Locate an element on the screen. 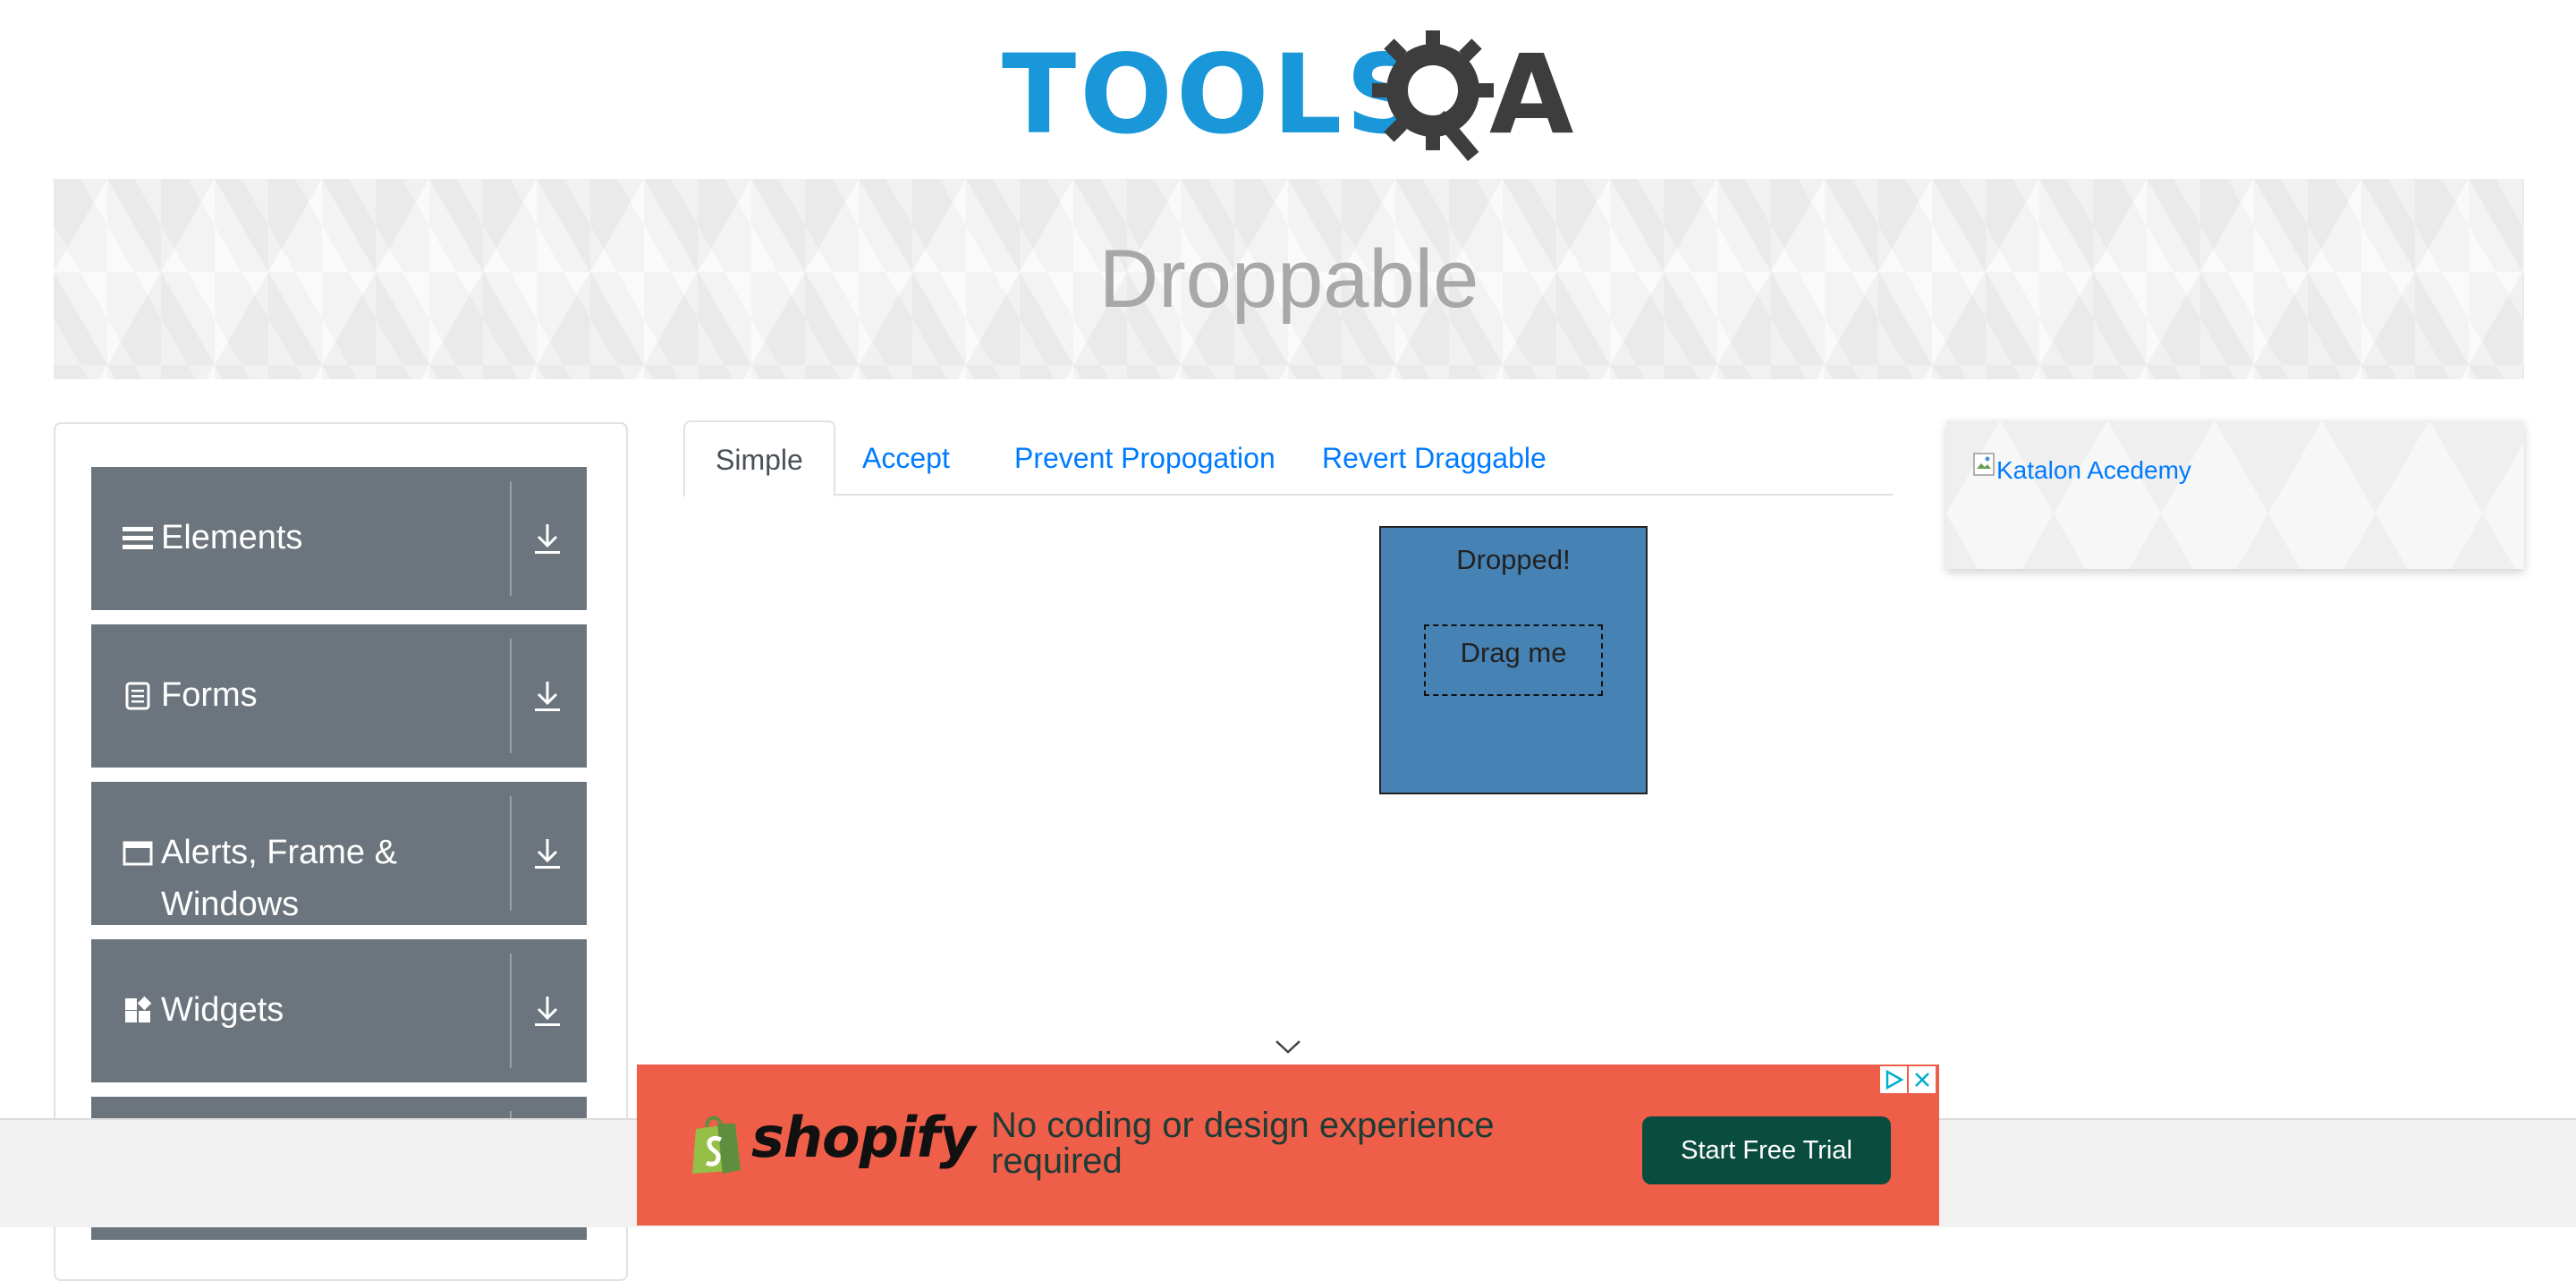  broken-image-icon is located at coordinates (1984, 464).